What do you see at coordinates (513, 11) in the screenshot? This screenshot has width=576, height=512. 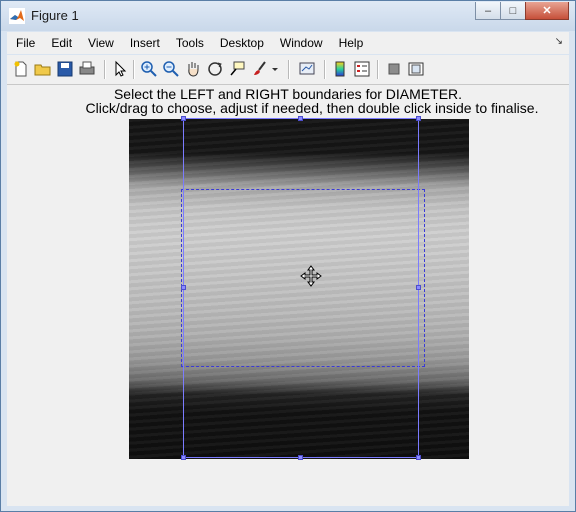 I see `maximize-button: □` at bounding box center [513, 11].